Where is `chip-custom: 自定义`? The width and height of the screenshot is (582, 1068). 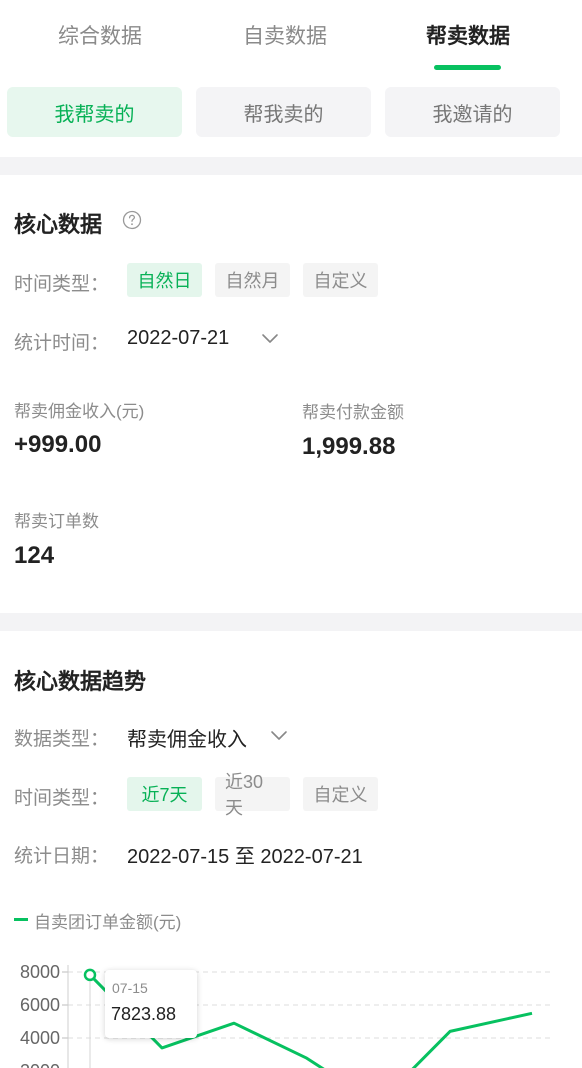 chip-custom: 自定义 is located at coordinates (340, 280).